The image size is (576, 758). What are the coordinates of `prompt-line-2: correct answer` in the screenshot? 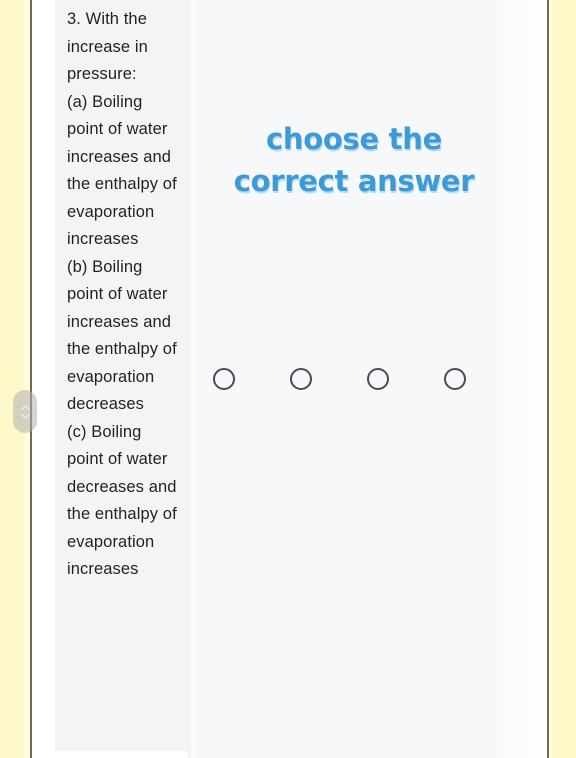 It's located at (354, 181).